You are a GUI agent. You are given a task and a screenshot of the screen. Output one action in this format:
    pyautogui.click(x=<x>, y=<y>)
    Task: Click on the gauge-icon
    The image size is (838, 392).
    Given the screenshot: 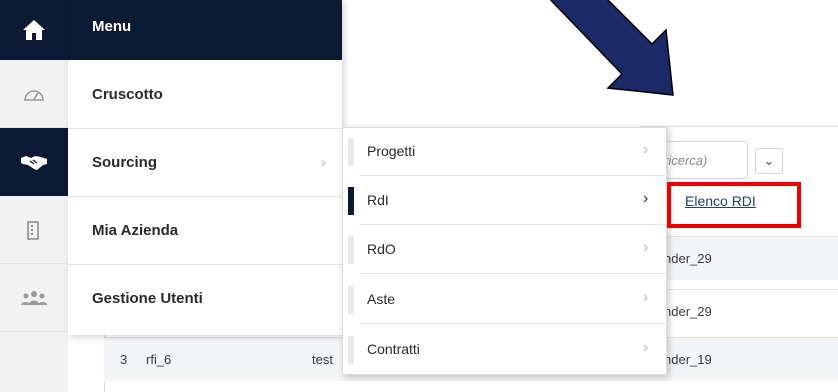 What is the action you would take?
    pyautogui.click(x=34, y=95)
    